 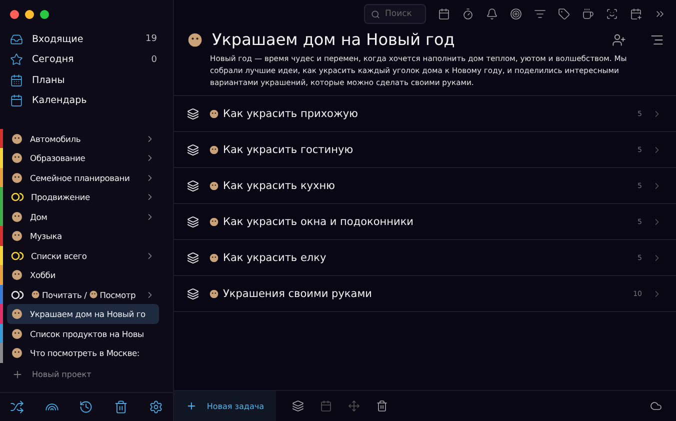 I want to click on search-field: Поиск, so click(x=395, y=14).